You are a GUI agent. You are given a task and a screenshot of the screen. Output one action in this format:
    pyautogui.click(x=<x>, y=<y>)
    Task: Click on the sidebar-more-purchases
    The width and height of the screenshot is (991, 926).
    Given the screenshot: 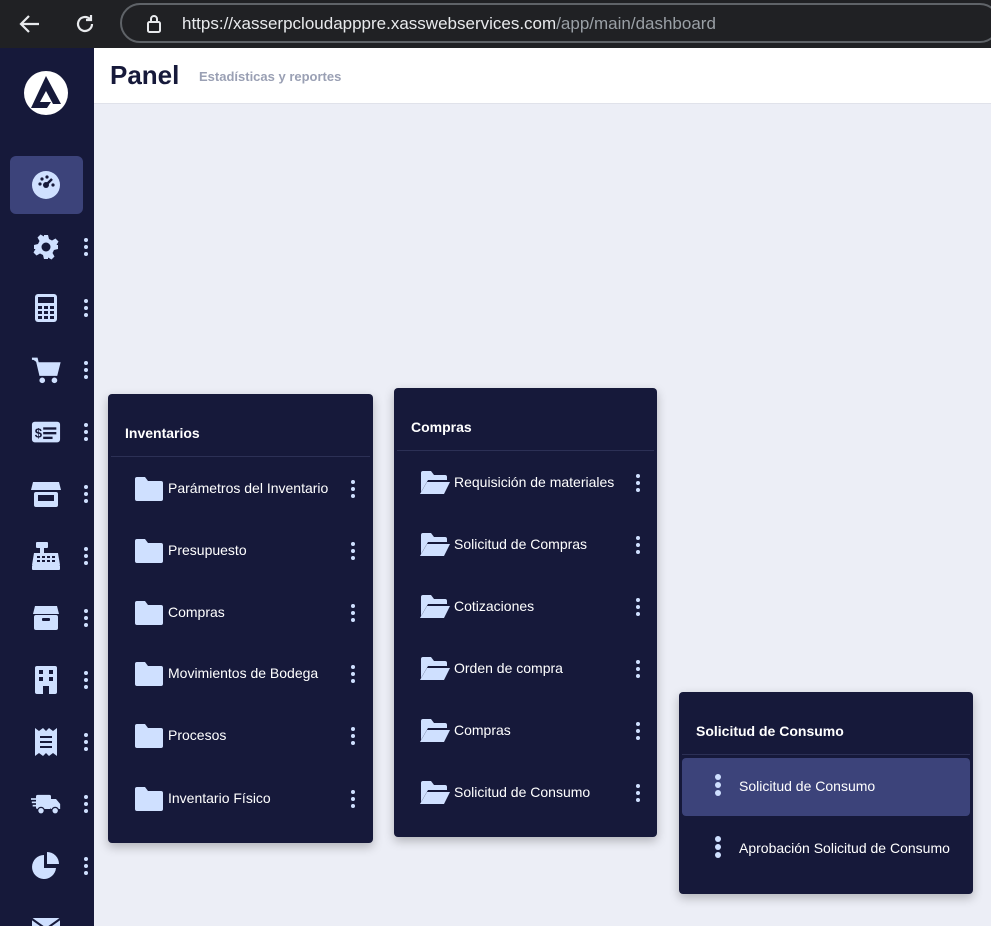 What is the action you would take?
    pyautogui.click(x=87, y=370)
    